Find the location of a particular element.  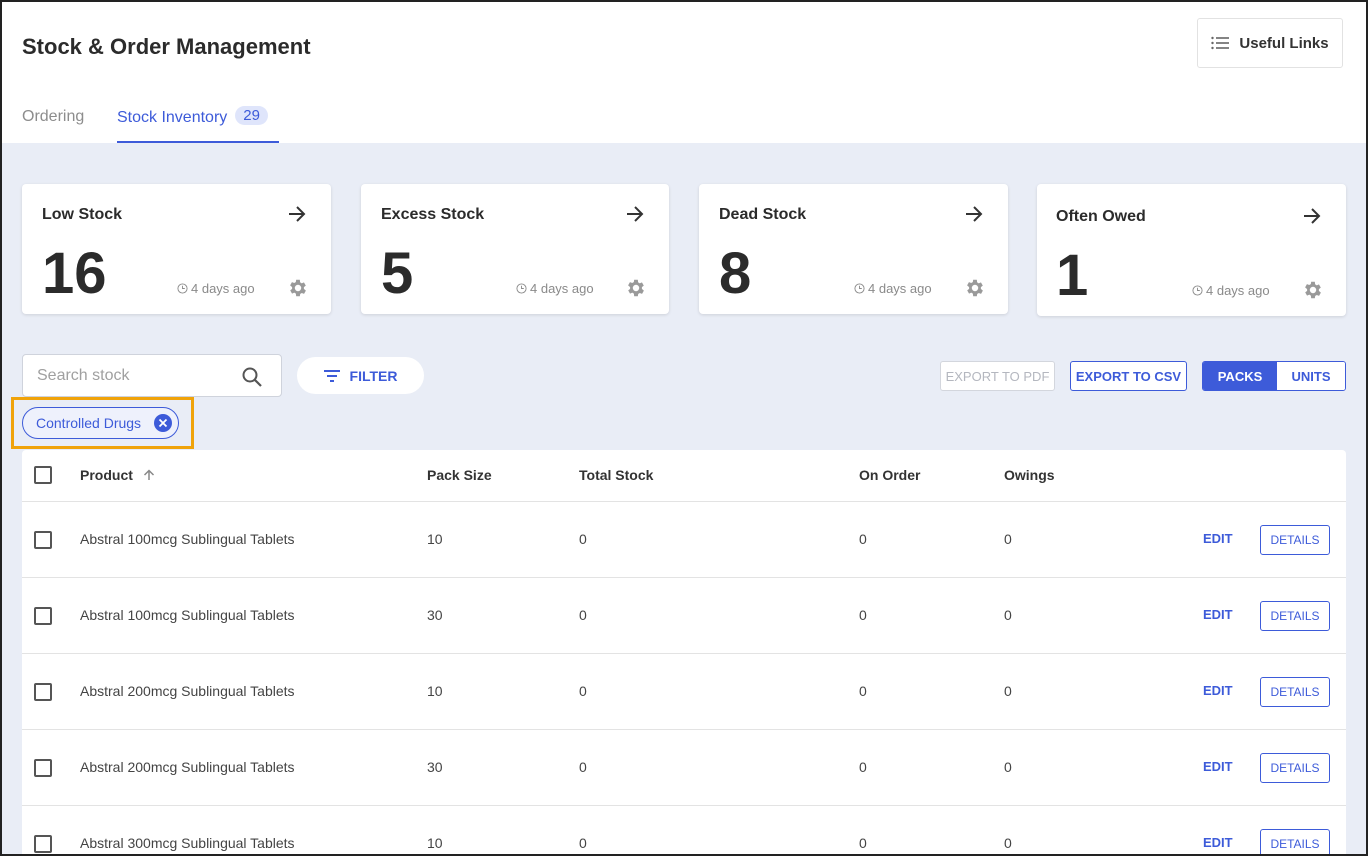

column-header-on-order: On Order is located at coordinates (889, 475).